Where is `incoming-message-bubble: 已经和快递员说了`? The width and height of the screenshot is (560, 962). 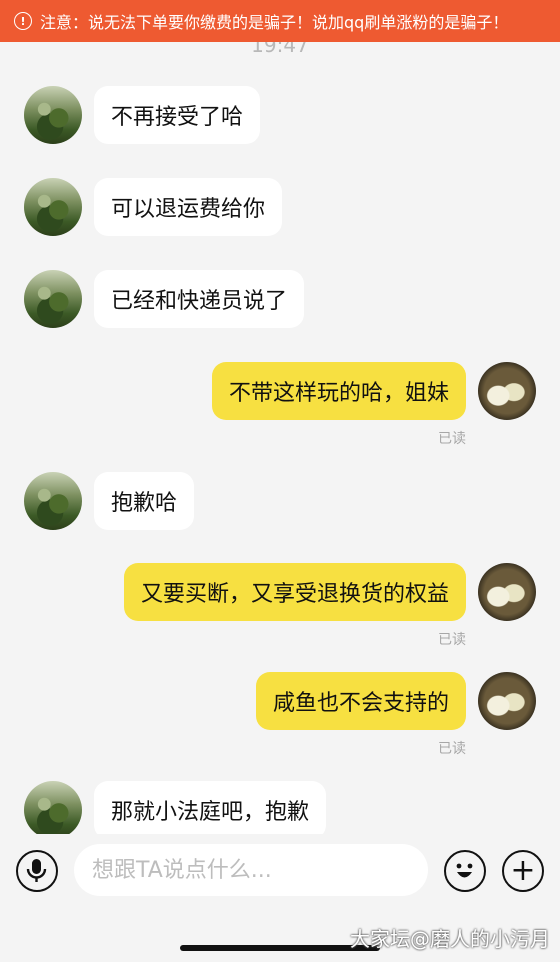 incoming-message-bubble: 已经和快递员说了 is located at coordinates (199, 299).